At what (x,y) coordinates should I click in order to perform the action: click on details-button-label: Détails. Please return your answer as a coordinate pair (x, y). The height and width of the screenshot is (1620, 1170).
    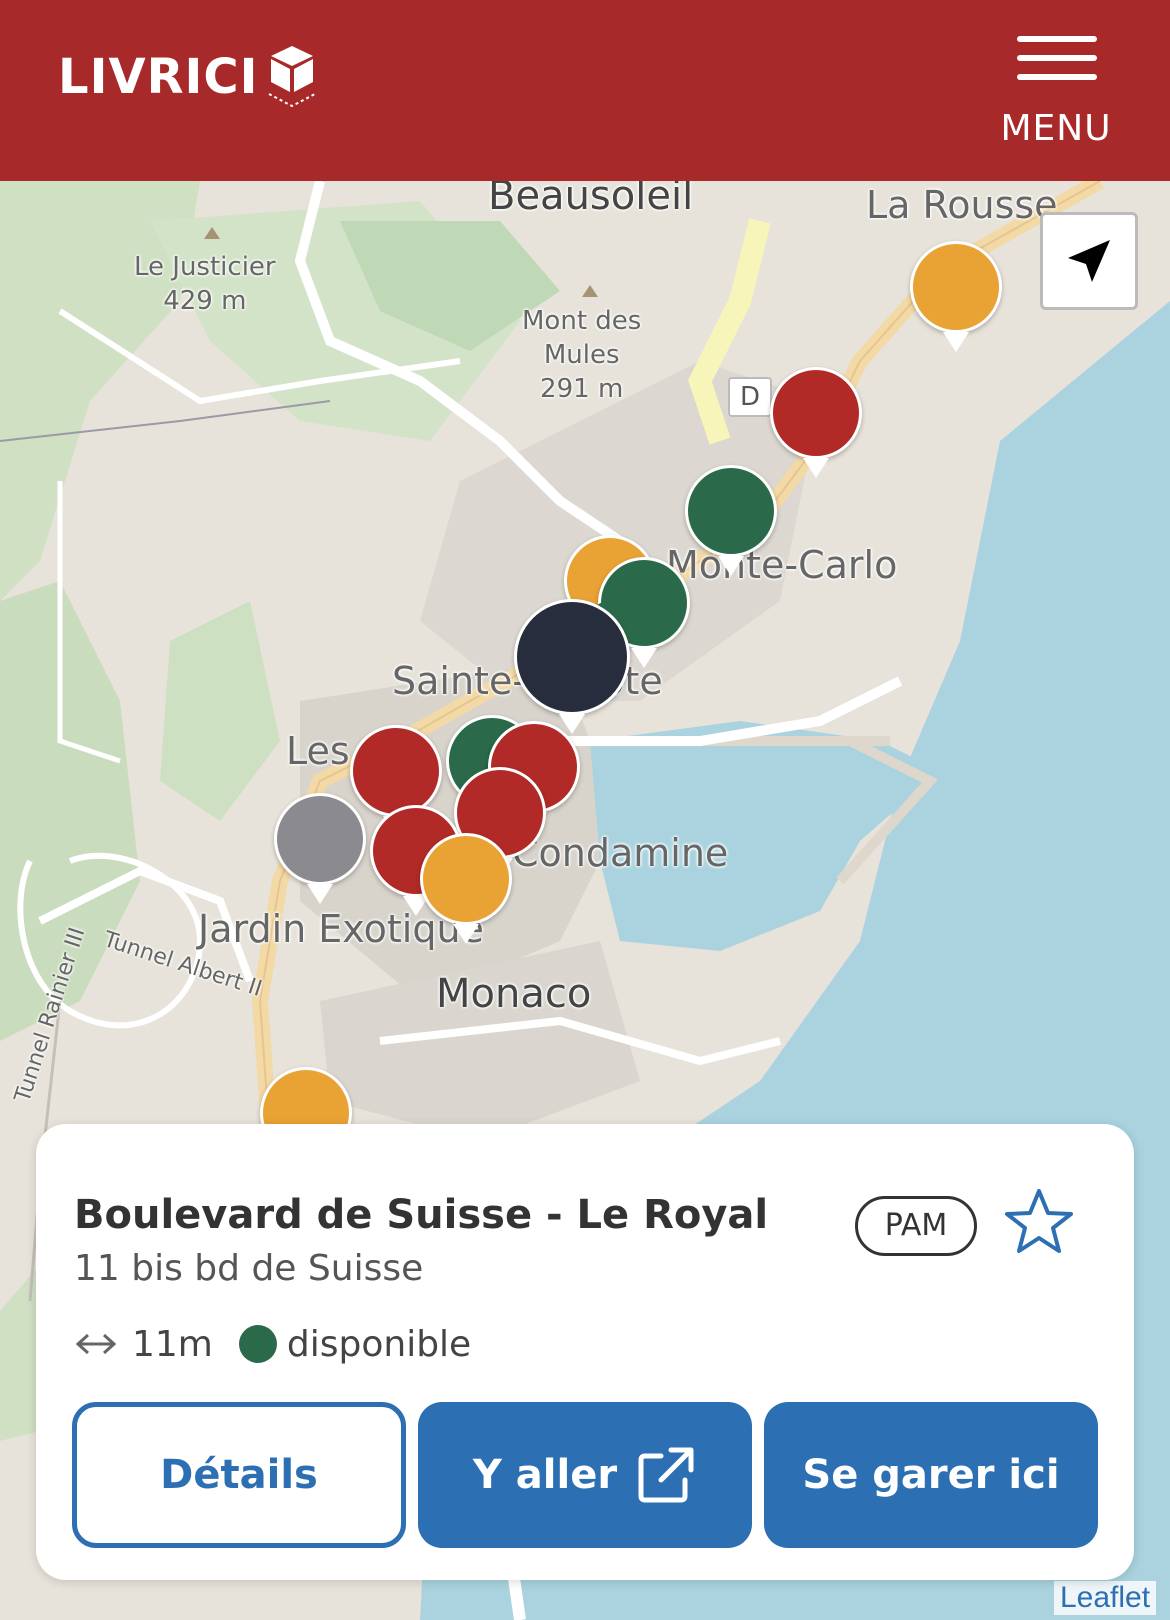
    Looking at the image, I should click on (239, 1475).